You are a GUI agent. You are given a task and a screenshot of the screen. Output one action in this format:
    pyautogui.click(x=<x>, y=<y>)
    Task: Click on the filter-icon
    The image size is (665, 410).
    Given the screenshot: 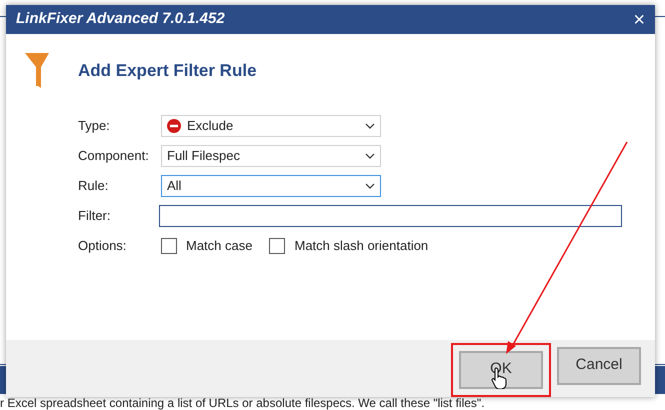 What is the action you would take?
    pyautogui.click(x=37, y=71)
    